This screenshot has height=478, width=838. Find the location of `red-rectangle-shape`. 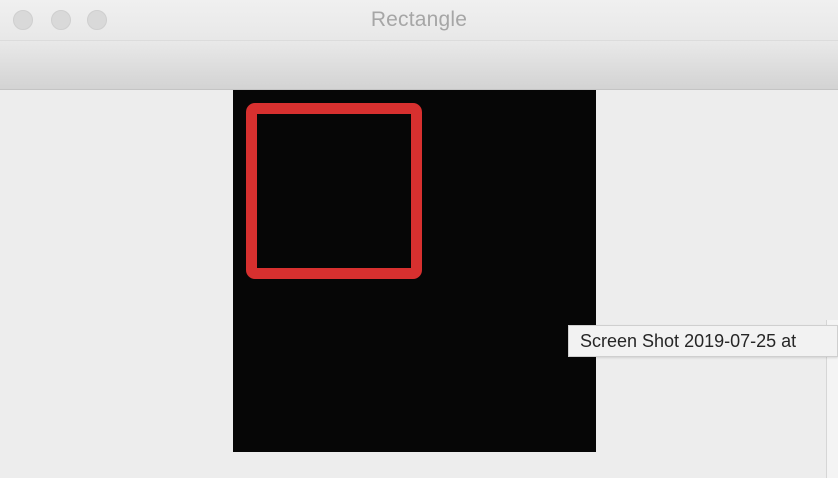

red-rectangle-shape is located at coordinates (334, 191).